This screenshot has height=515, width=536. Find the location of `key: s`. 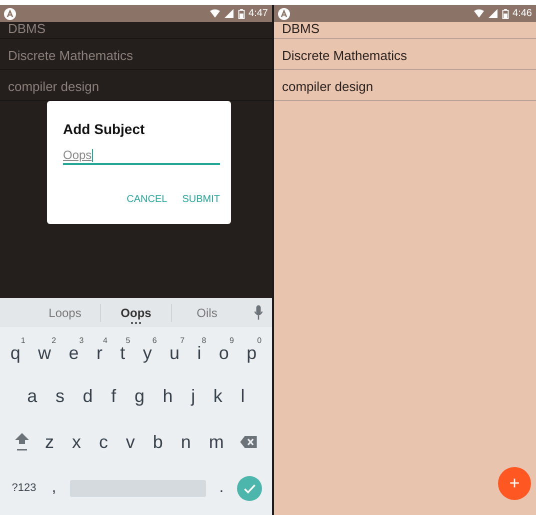

key: s is located at coordinates (59, 396).